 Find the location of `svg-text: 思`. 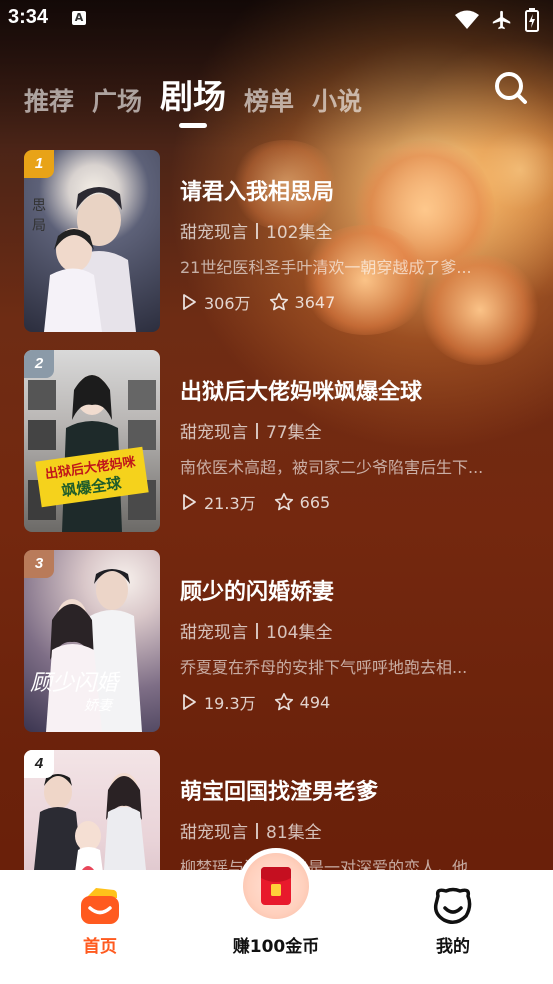

svg-text: 思 is located at coordinates (39, 206).